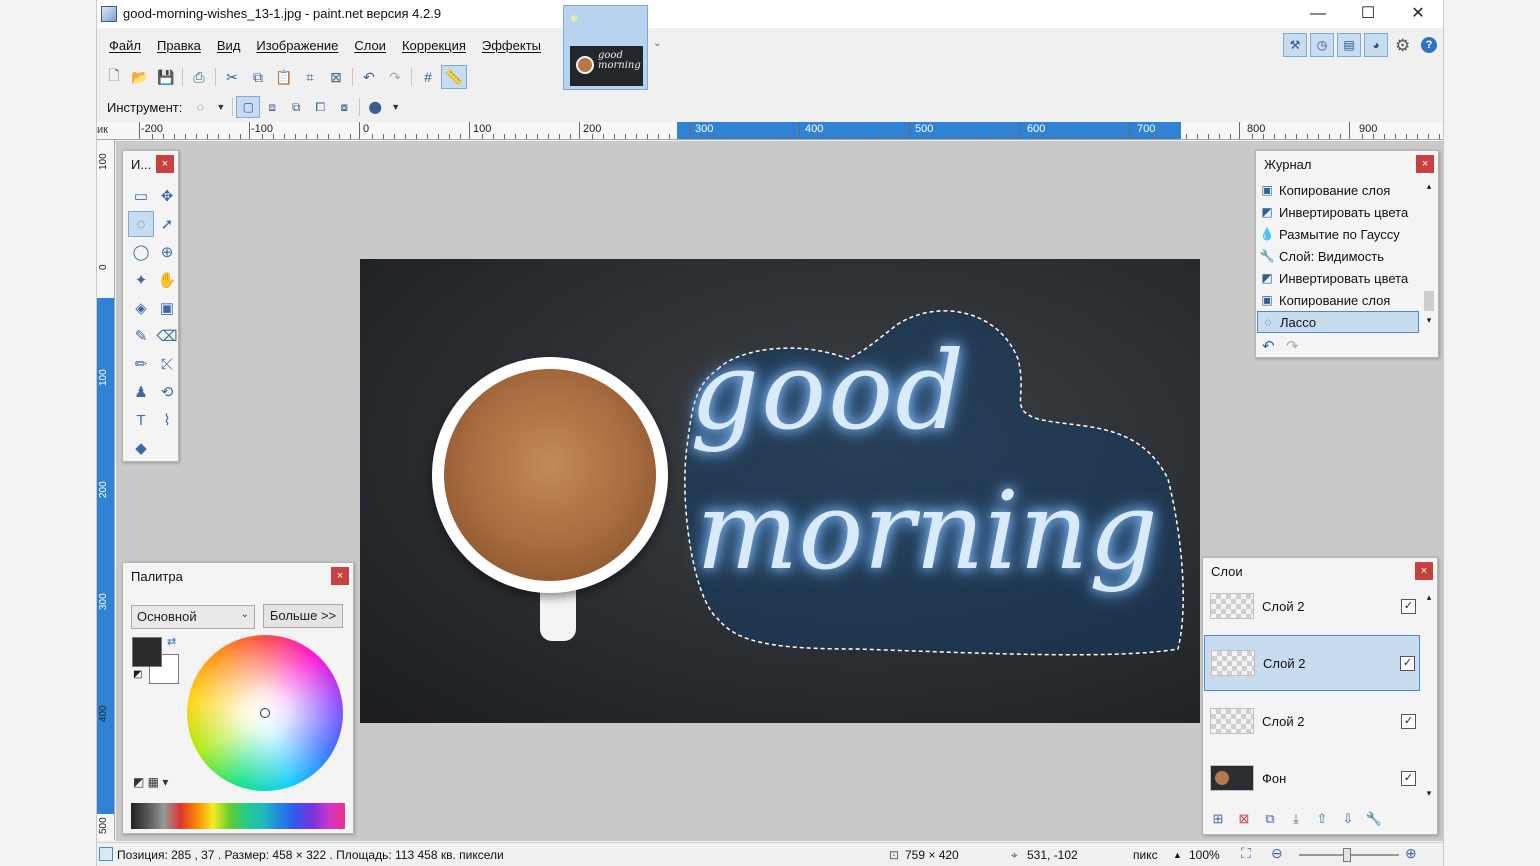 This screenshot has width=1540, height=866. Describe the element at coordinates (1295, 45) in the screenshot. I see `tools-window-toggle-icon: ⚒` at that location.